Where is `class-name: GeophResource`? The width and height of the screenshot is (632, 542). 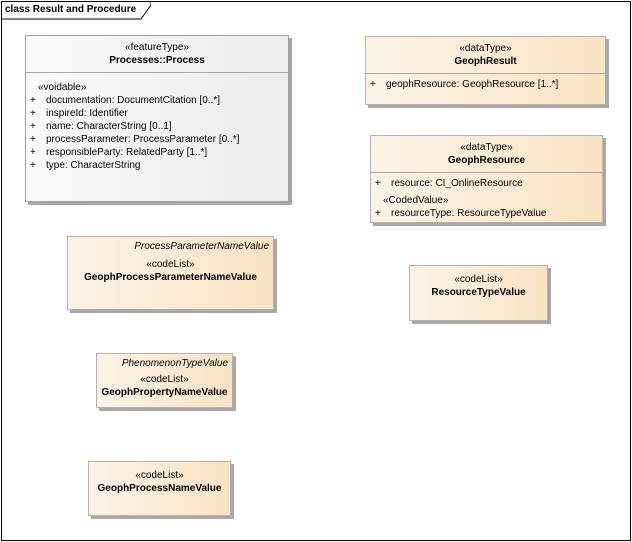 class-name: GeophResource is located at coordinates (486, 160).